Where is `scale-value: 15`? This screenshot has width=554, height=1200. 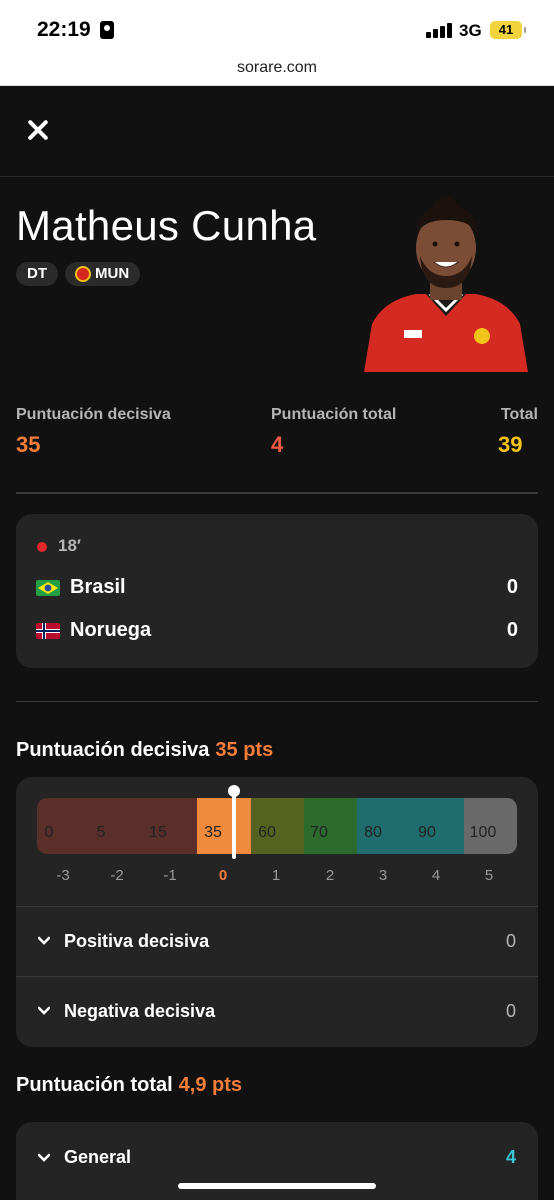 scale-value: 15 is located at coordinates (158, 832).